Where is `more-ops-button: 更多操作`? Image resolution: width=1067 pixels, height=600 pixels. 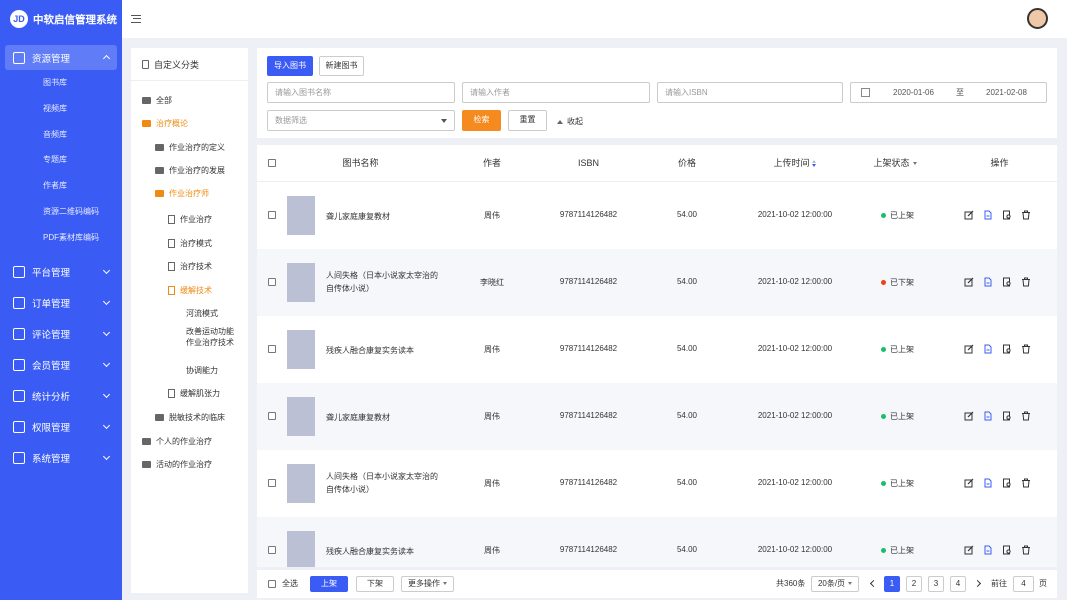 more-ops-button: 更多操作 is located at coordinates (427, 584).